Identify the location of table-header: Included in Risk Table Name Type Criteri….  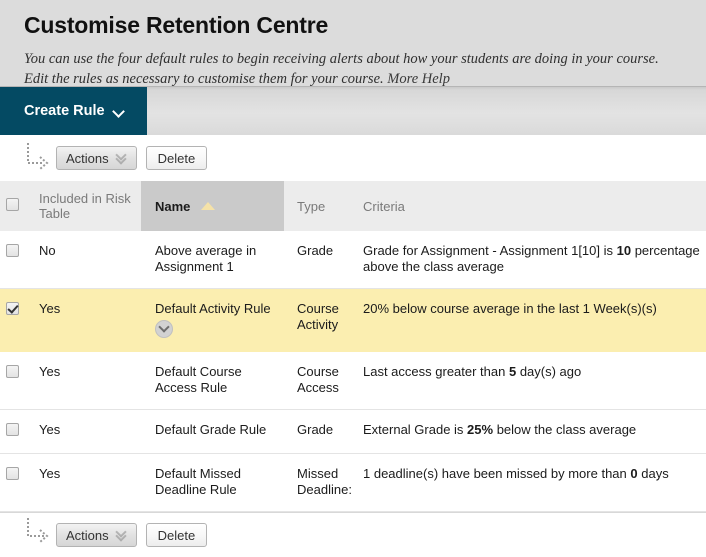
(353, 206).